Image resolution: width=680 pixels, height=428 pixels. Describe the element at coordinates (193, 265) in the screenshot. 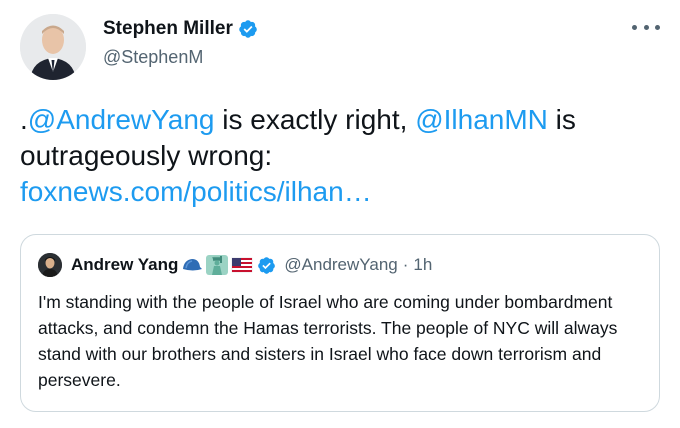

I see `blue-cap-emoji` at that location.